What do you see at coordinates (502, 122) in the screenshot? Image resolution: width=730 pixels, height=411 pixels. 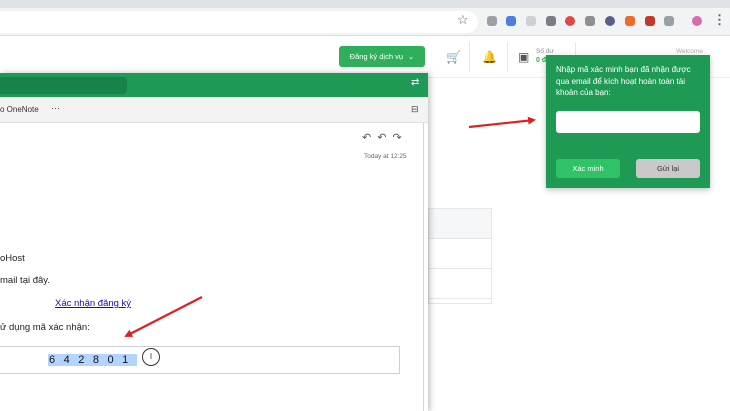 I see `arrow-to-input` at bounding box center [502, 122].